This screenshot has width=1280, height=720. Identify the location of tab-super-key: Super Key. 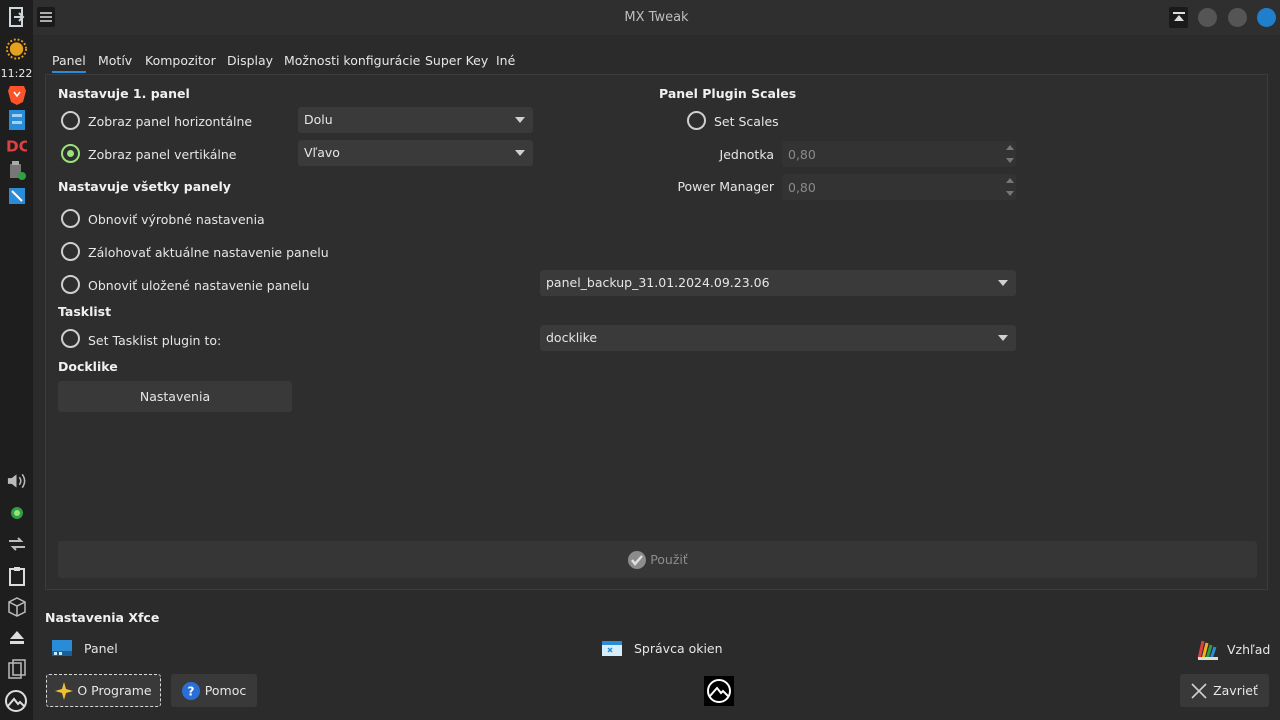
(456, 60).